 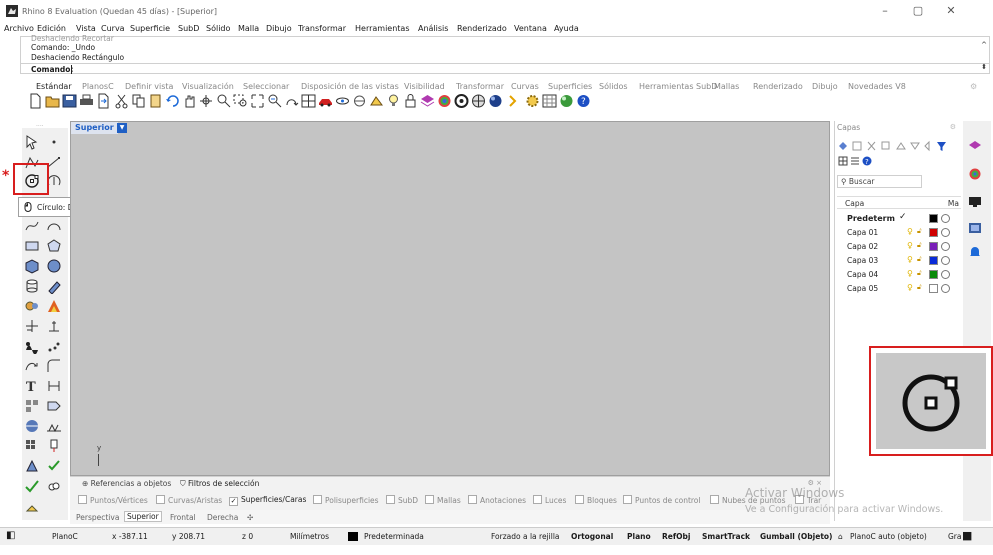 I want to click on move-down-icon, so click(x=915, y=146).